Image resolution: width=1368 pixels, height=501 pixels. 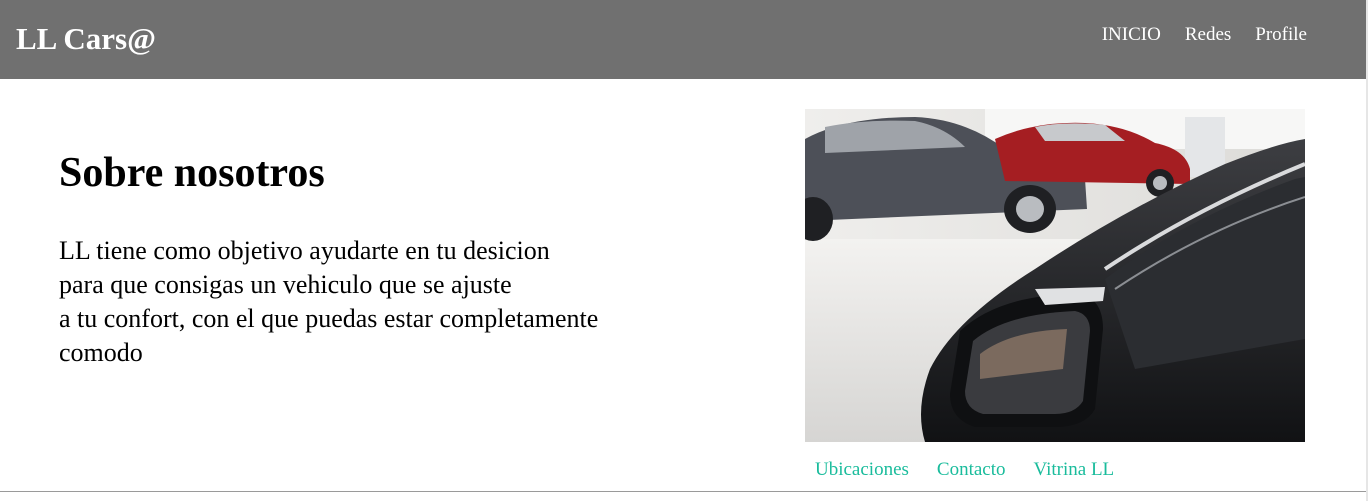 What do you see at coordinates (683, 491) in the screenshot?
I see `footer-divider` at bounding box center [683, 491].